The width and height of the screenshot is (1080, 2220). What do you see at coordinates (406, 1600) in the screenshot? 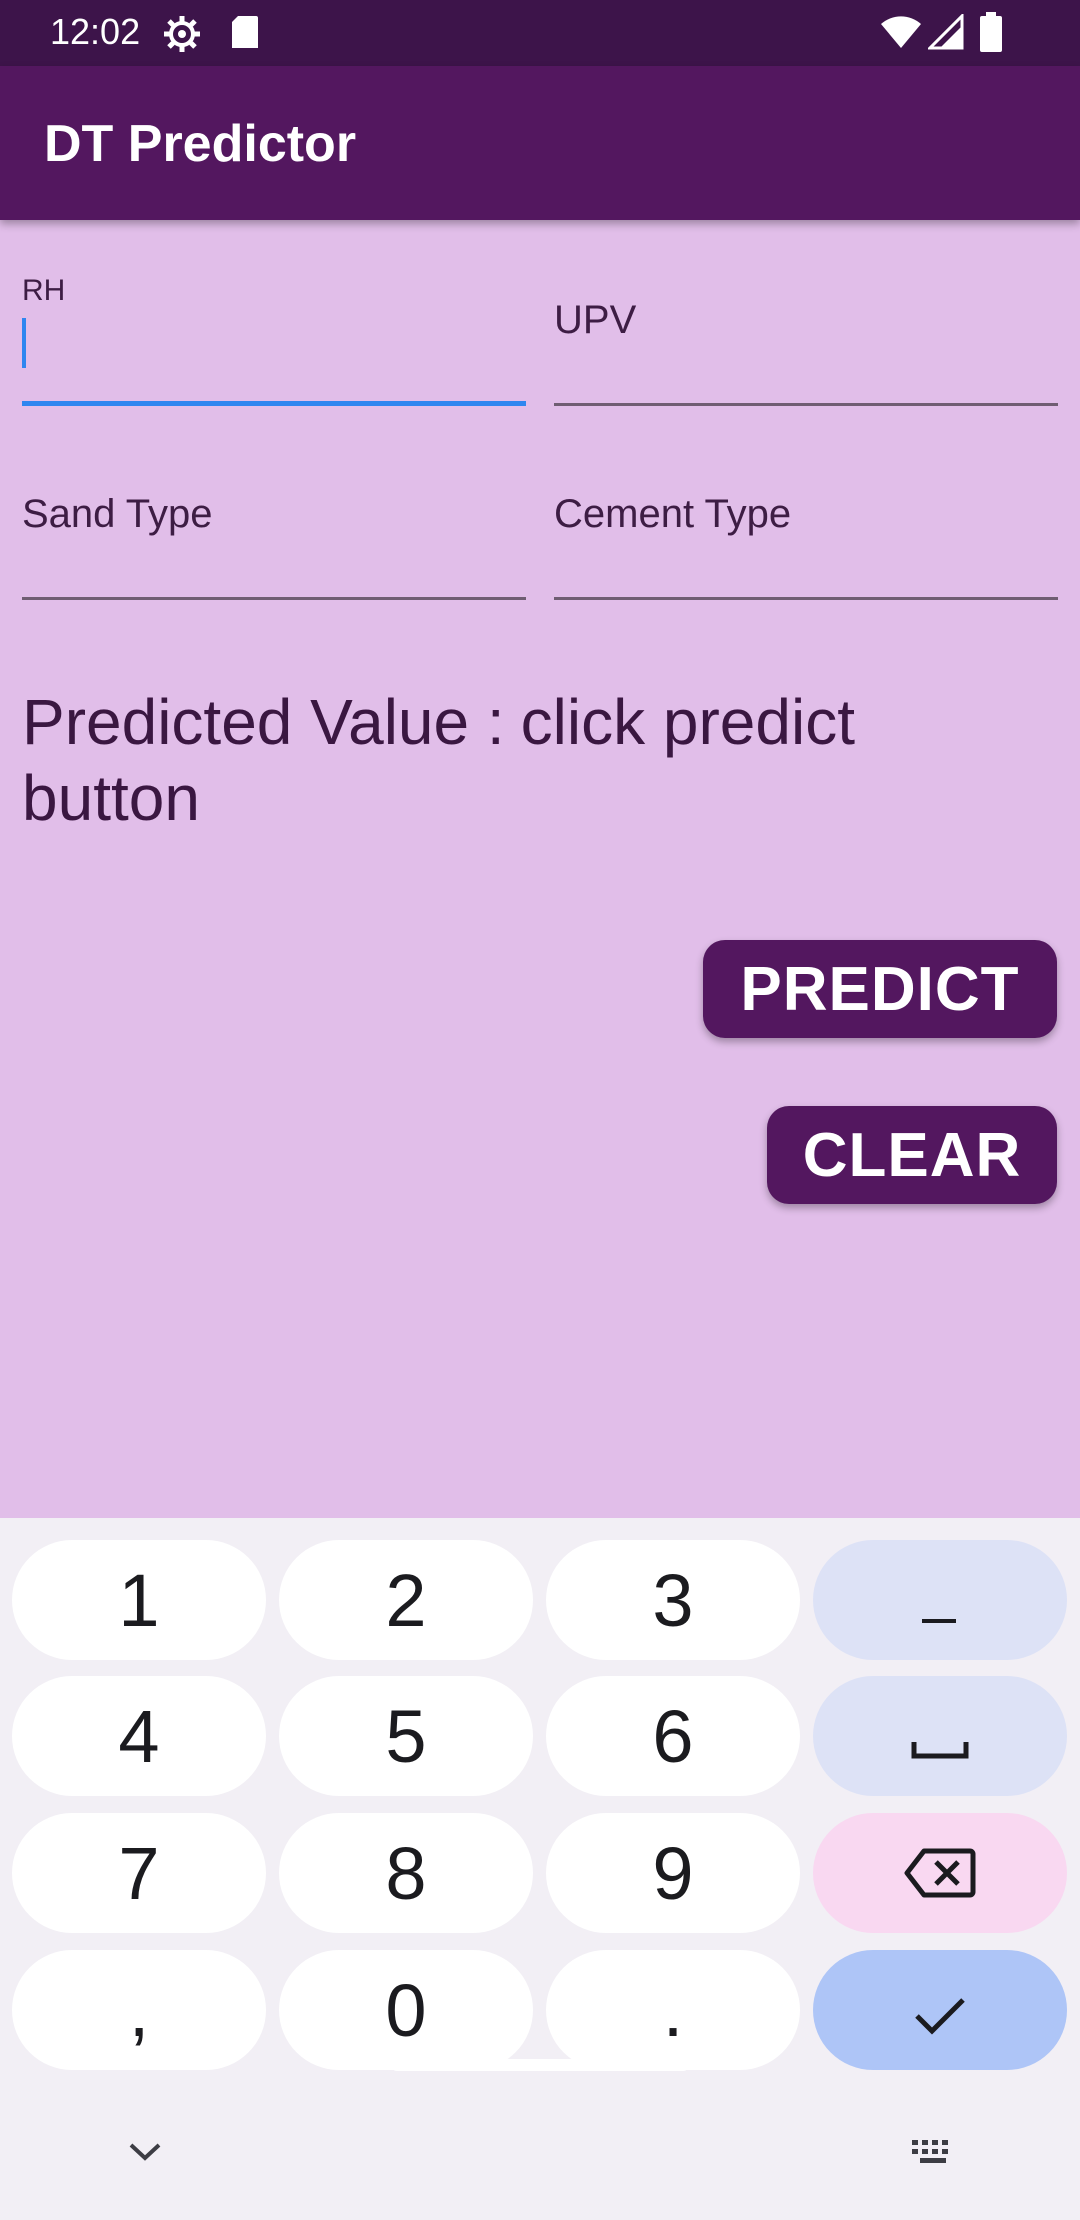
I see `key-2: 2` at bounding box center [406, 1600].